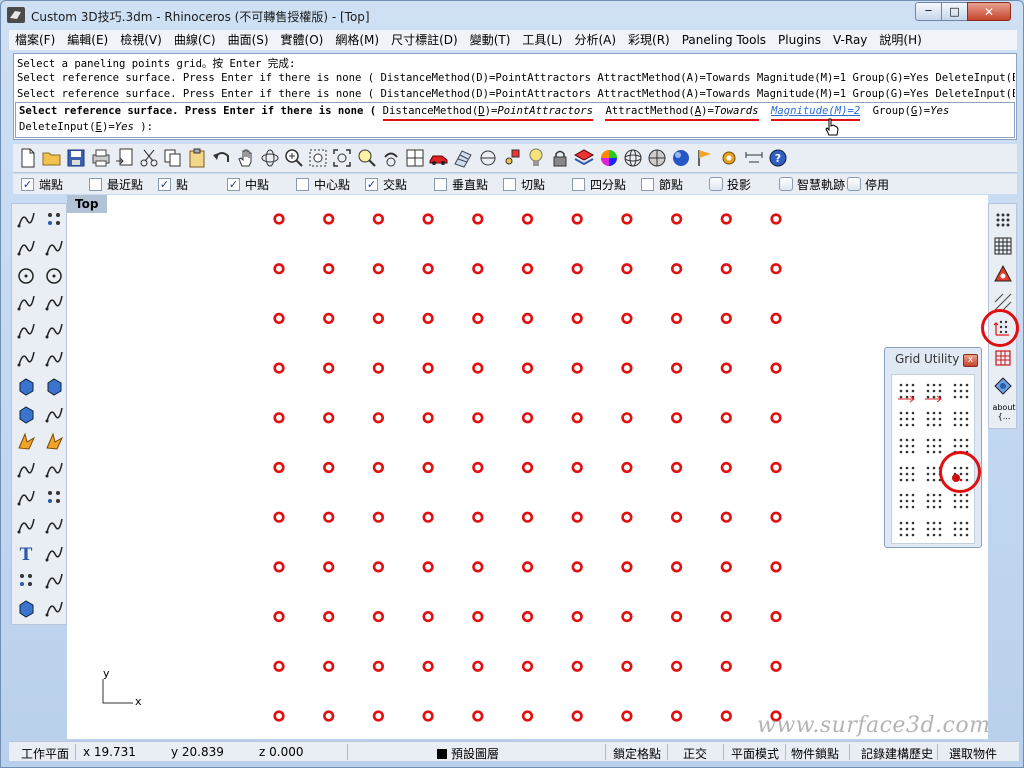 The height and width of the screenshot is (768, 1024). Describe the element at coordinates (633, 158) in the screenshot. I see `wireframe-sphere-icon` at that location.